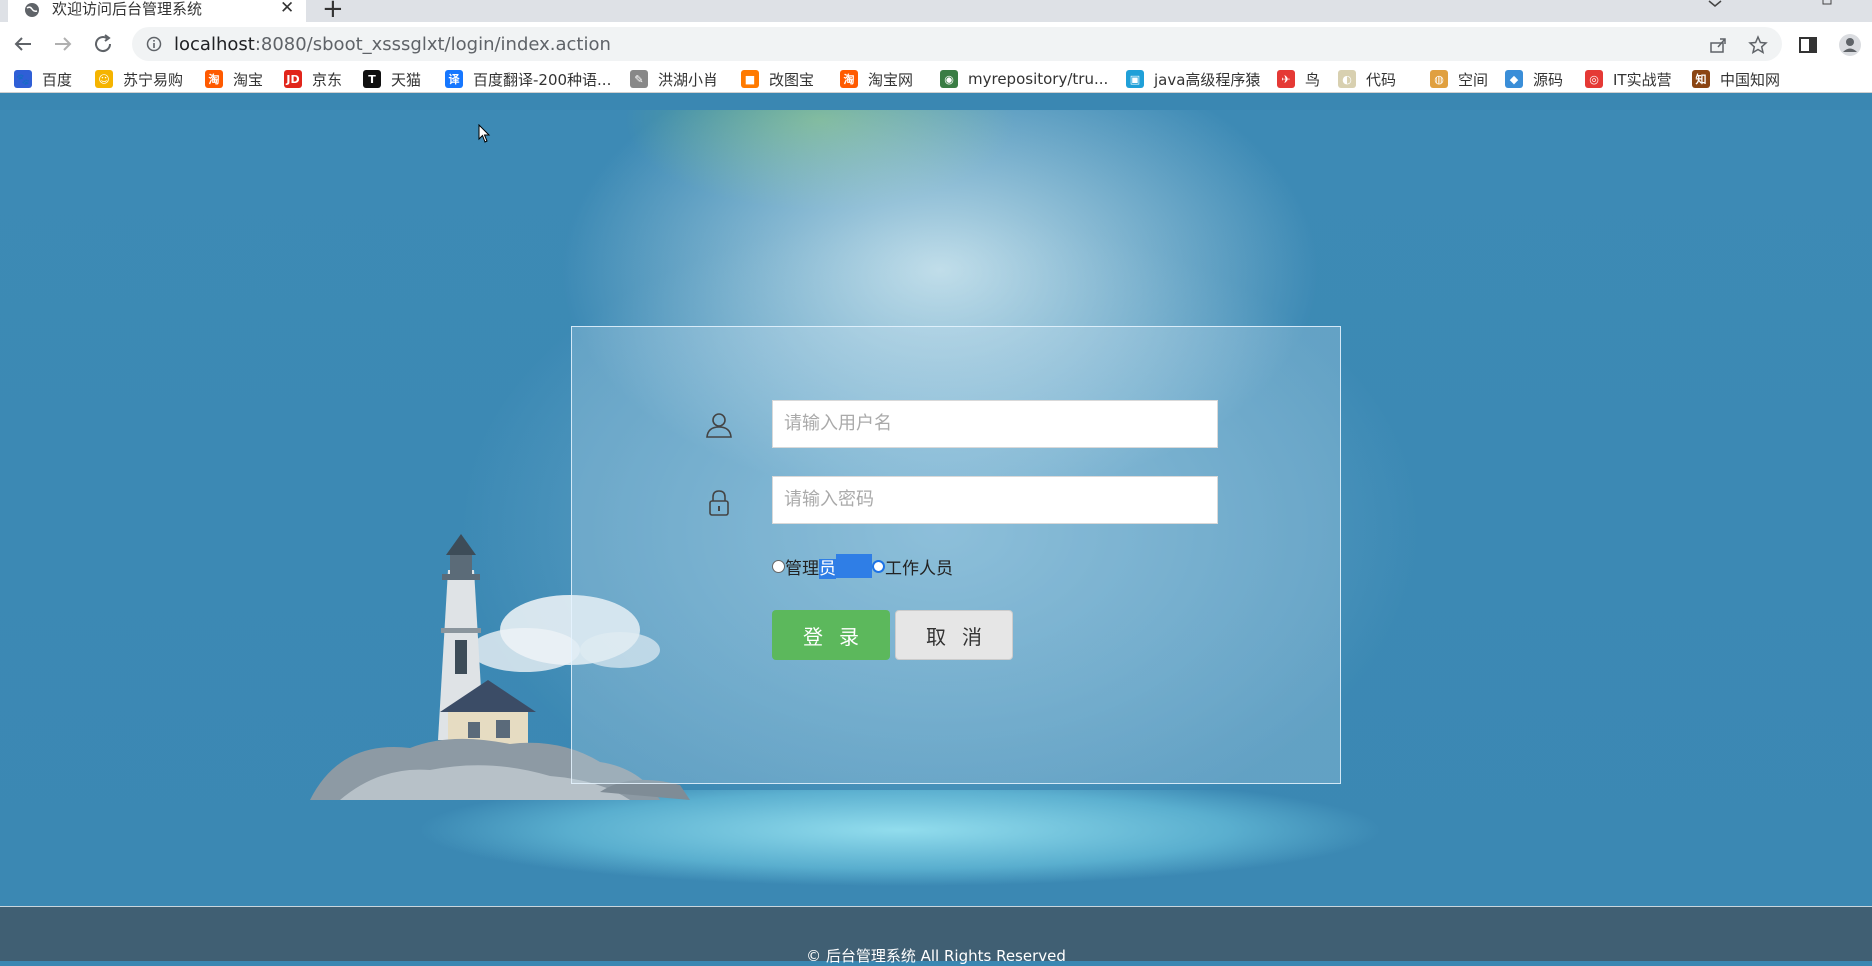 Image resolution: width=1872 pixels, height=966 pixels. What do you see at coordinates (936, 956) in the screenshot?
I see `copyright-text: © 后台管理系统 All Rights Reserved` at bounding box center [936, 956].